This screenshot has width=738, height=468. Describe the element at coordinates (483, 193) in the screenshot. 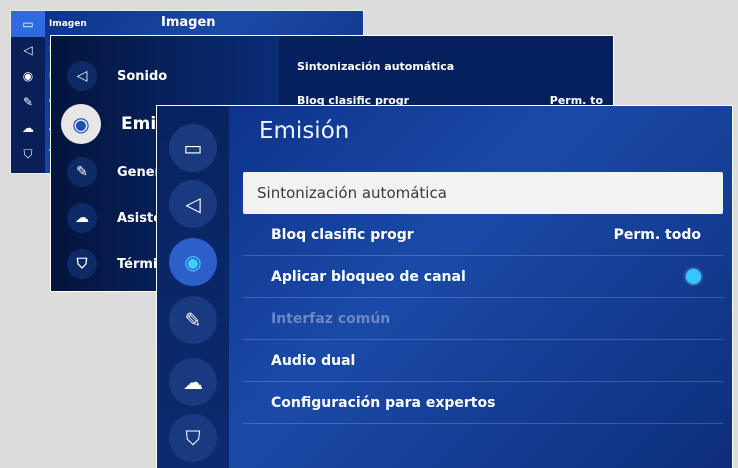

I see `menu-item-sintonizacion-automatica: Sintonización automática` at that location.